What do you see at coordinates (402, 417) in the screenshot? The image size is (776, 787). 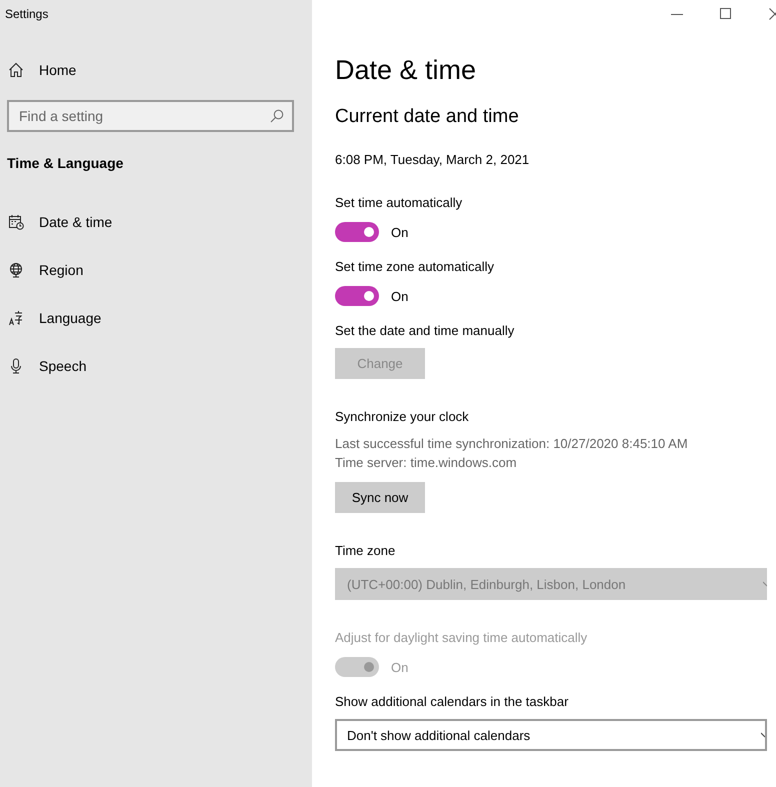 I see `setting-label: Synchronize your clock` at bounding box center [402, 417].